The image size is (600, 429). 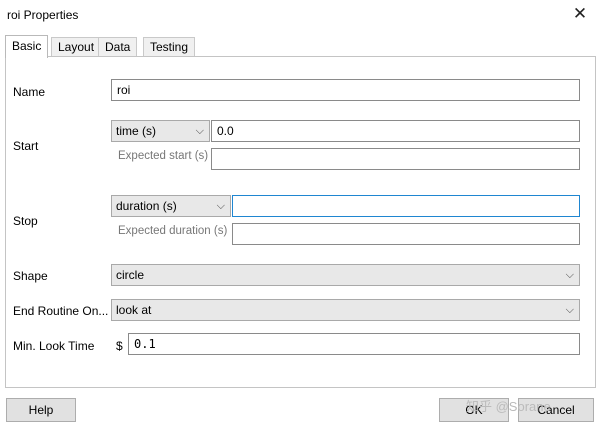 I want to click on shape-label: Shape, so click(x=30, y=276).